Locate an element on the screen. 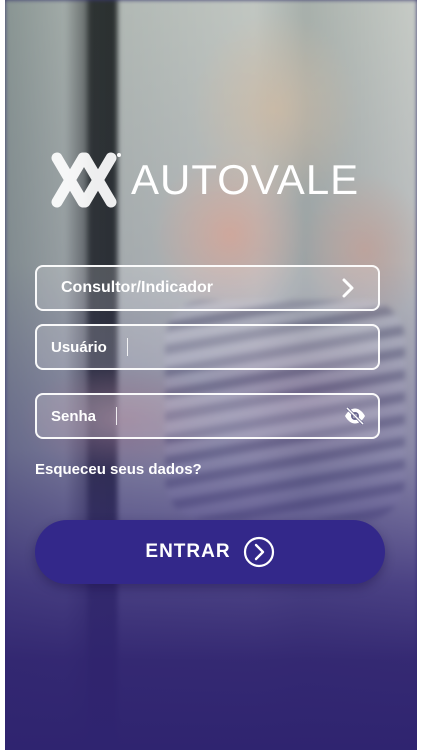  forgot-credentials-link: Esqueceu seus dados? is located at coordinates (118, 469).